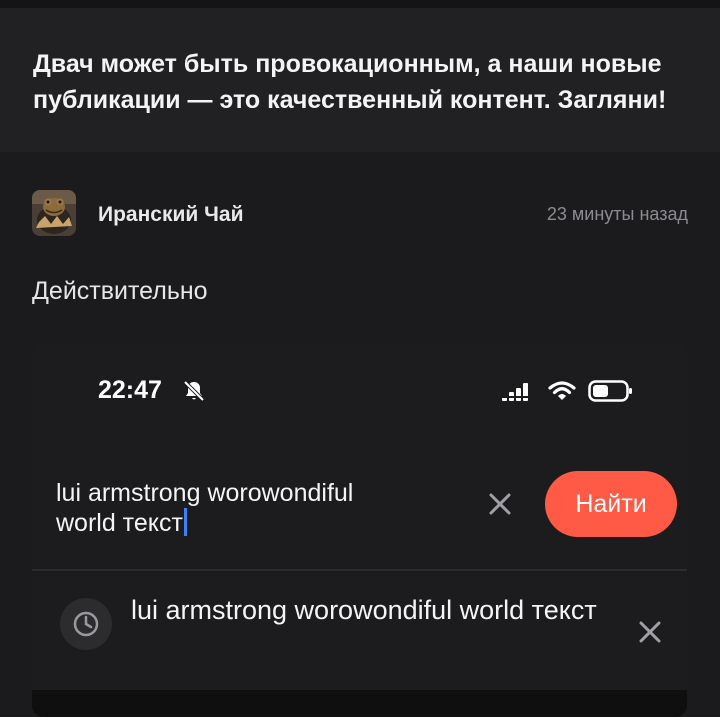  I want to click on post-time: 23 минуты назад, so click(617, 214).